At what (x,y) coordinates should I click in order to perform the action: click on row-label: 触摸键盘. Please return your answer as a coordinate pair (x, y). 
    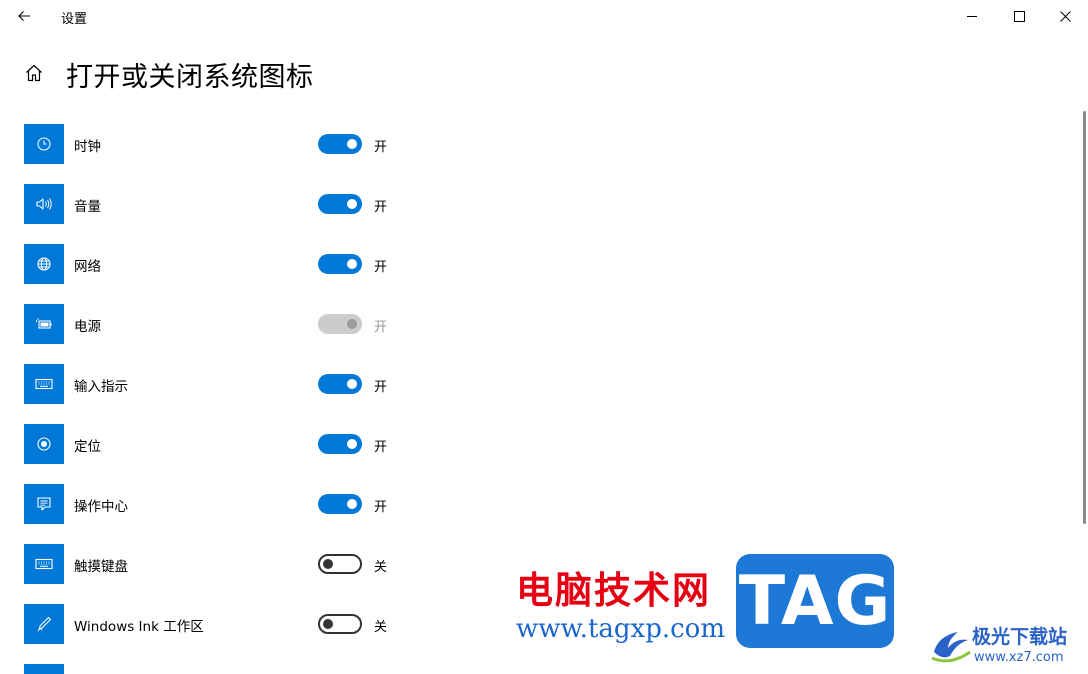
    Looking at the image, I should click on (101, 567).